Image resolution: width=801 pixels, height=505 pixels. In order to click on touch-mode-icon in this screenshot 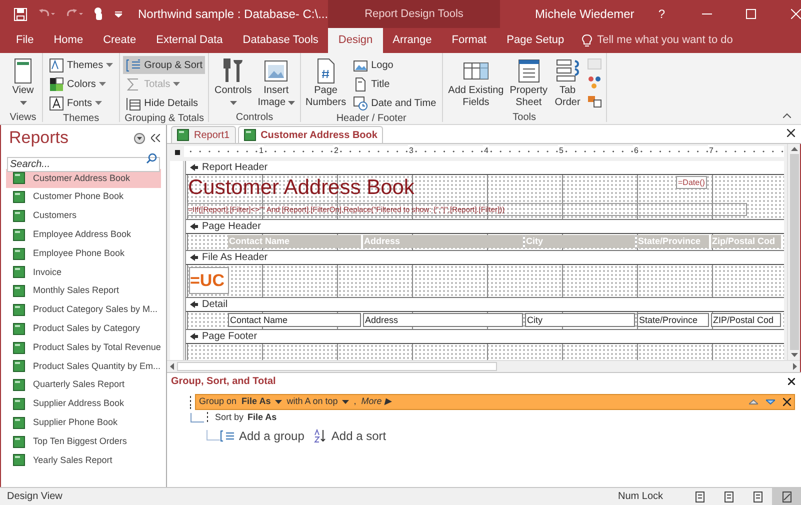, I will do `click(99, 14)`.